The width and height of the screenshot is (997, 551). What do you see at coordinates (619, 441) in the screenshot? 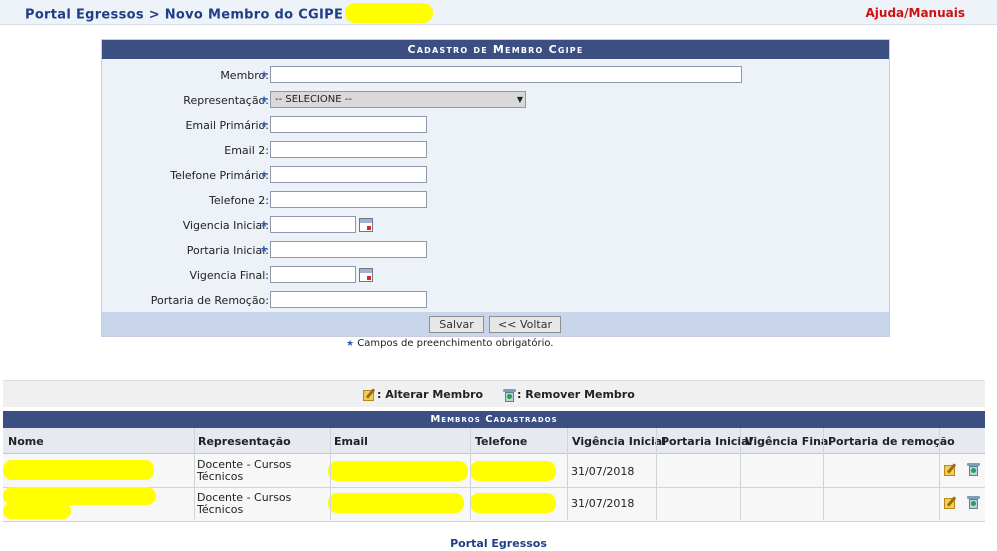
I see `col-vigencia-inicial: Vigência Inicial` at bounding box center [619, 441].